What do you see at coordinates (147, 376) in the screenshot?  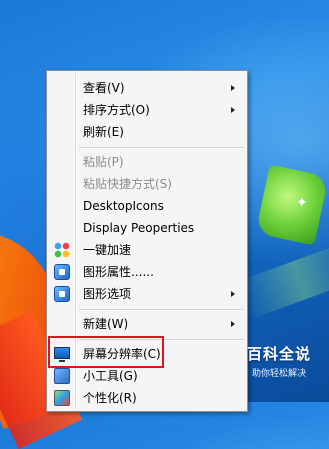 I see `menu-item-gadgets: 小工具(G)` at bounding box center [147, 376].